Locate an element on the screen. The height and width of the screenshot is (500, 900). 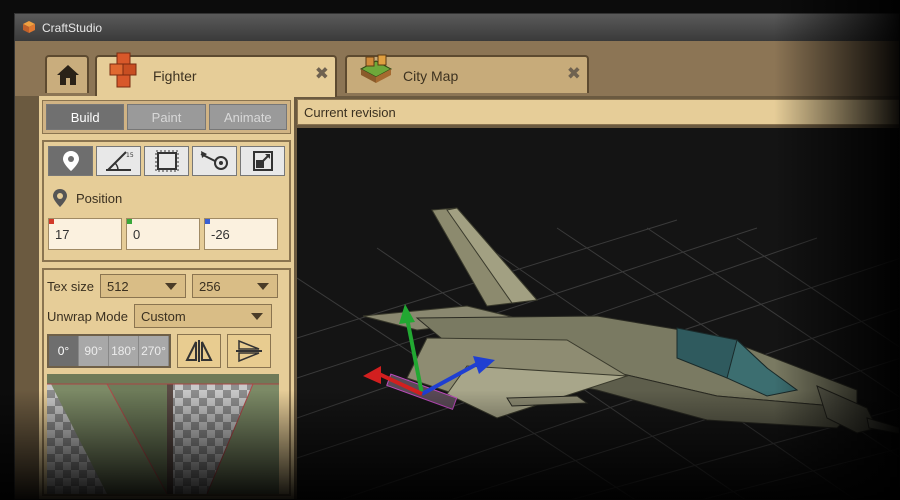
home-icon is located at coordinates (68, 75).